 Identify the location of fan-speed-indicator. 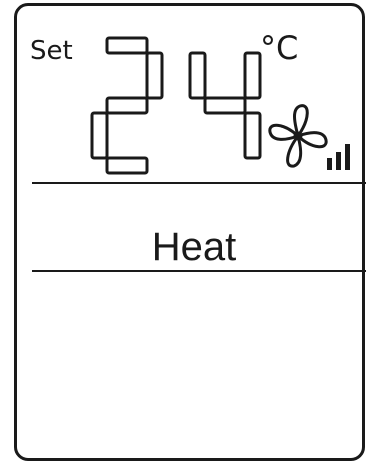
(338, 157).